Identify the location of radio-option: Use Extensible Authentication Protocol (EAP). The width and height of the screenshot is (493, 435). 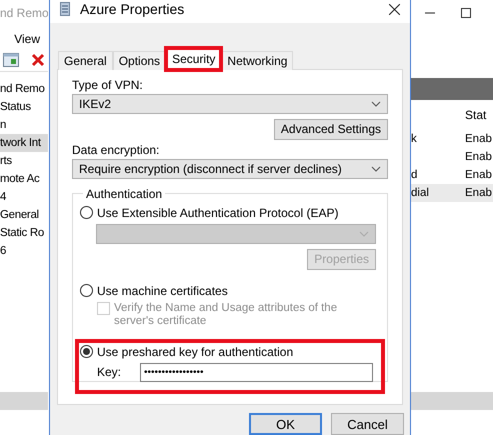
(228, 213).